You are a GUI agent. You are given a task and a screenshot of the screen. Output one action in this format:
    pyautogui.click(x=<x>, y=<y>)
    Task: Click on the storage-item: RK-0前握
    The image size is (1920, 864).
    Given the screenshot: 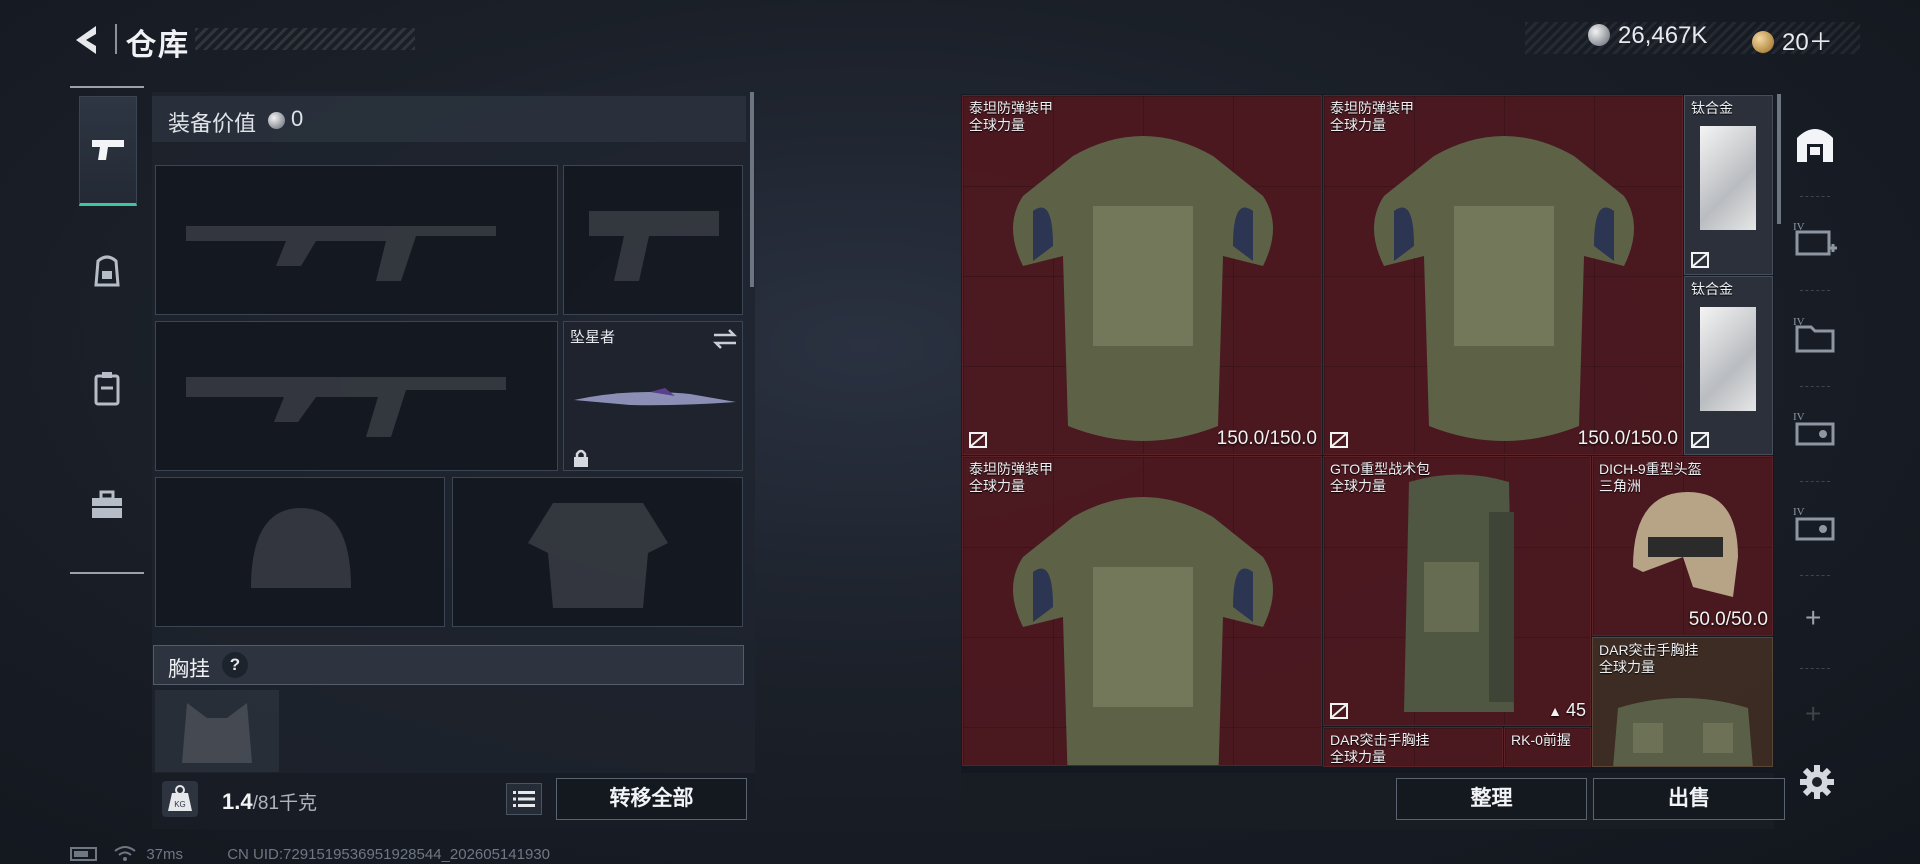 What is the action you would take?
    pyautogui.click(x=1547, y=747)
    